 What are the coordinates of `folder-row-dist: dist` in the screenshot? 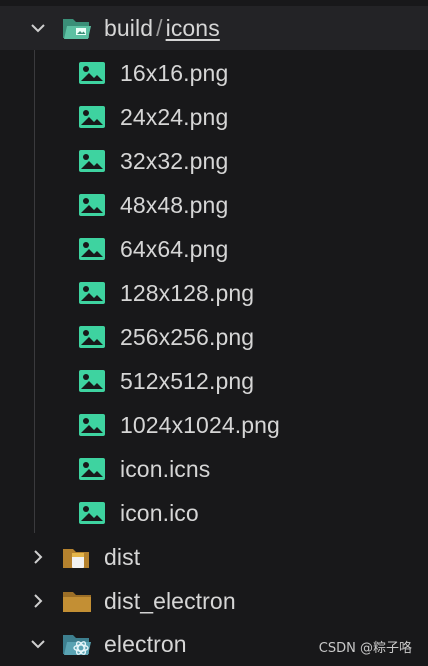 It's located at (214, 557).